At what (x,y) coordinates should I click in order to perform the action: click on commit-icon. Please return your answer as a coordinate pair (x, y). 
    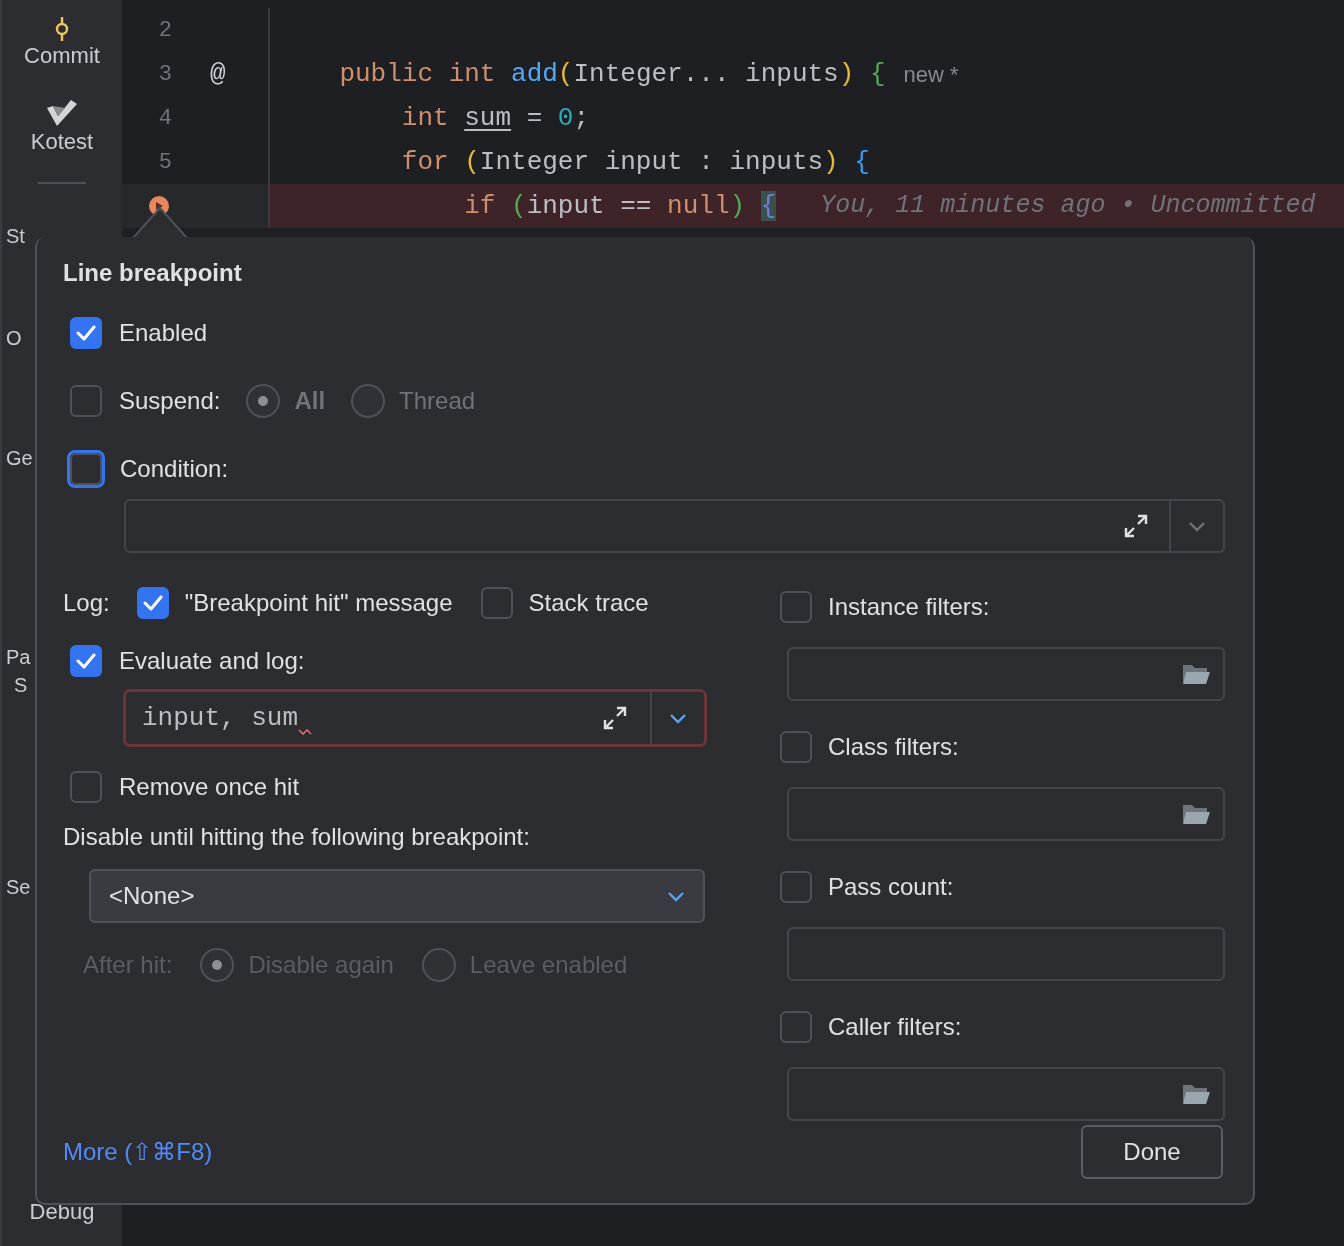
    Looking at the image, I should click on (62, 29).